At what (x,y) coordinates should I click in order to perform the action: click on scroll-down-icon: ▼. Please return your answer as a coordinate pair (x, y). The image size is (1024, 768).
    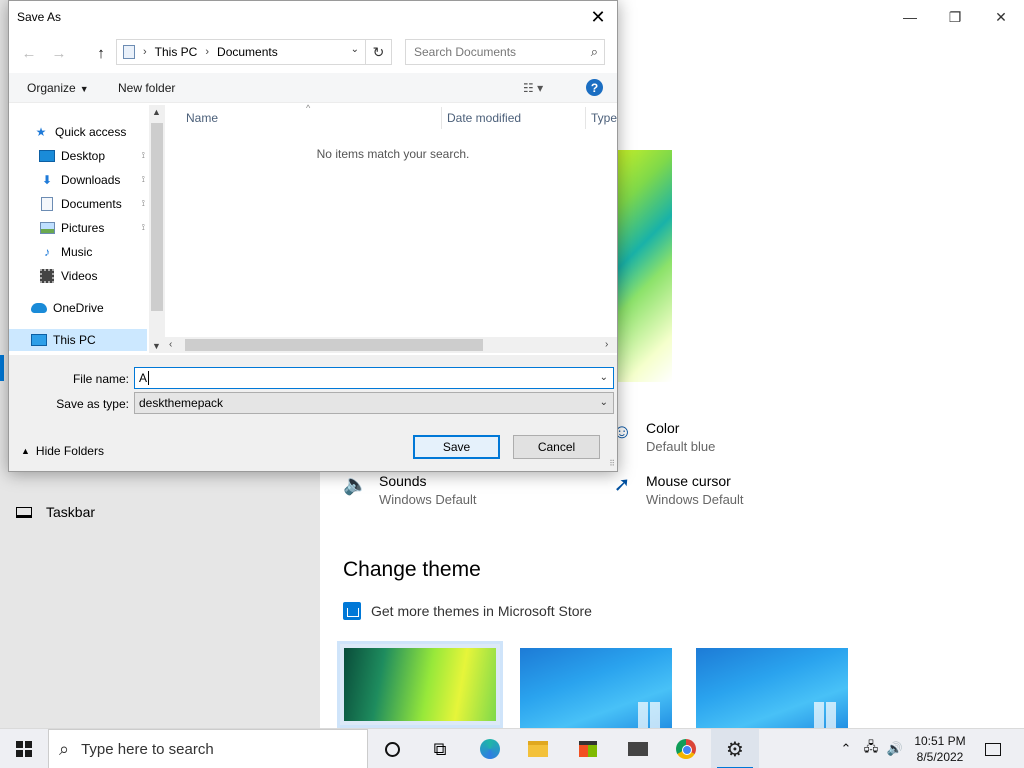
    Looking at the image, I should click on (156, 346).